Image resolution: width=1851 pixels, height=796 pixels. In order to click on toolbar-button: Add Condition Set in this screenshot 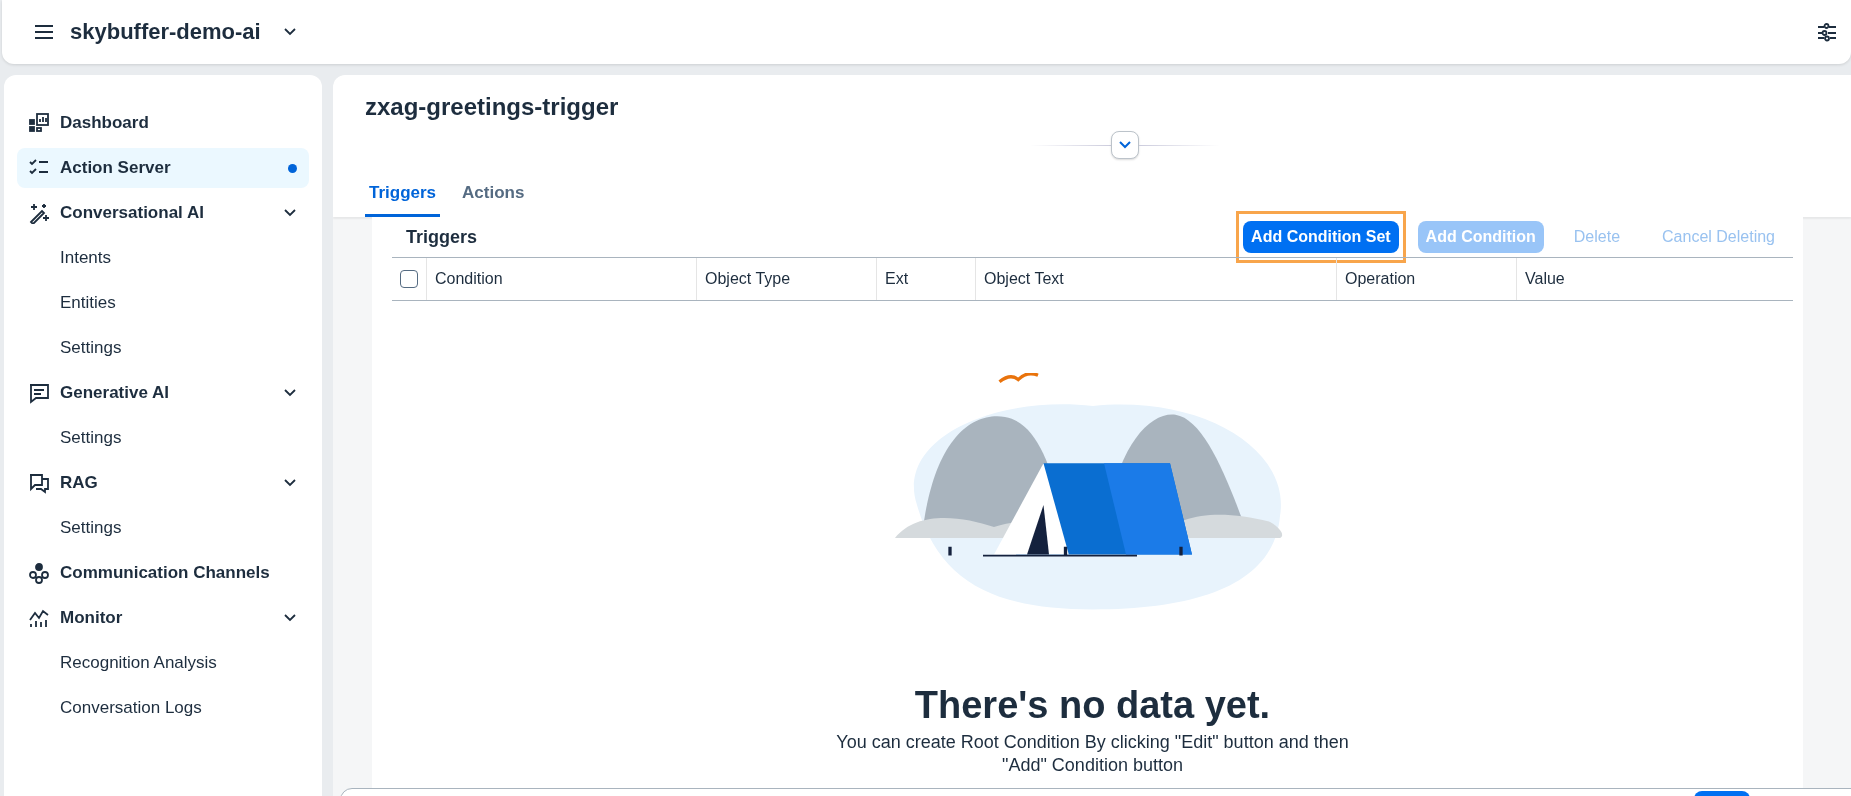, I will do `click(1321, 237)`.